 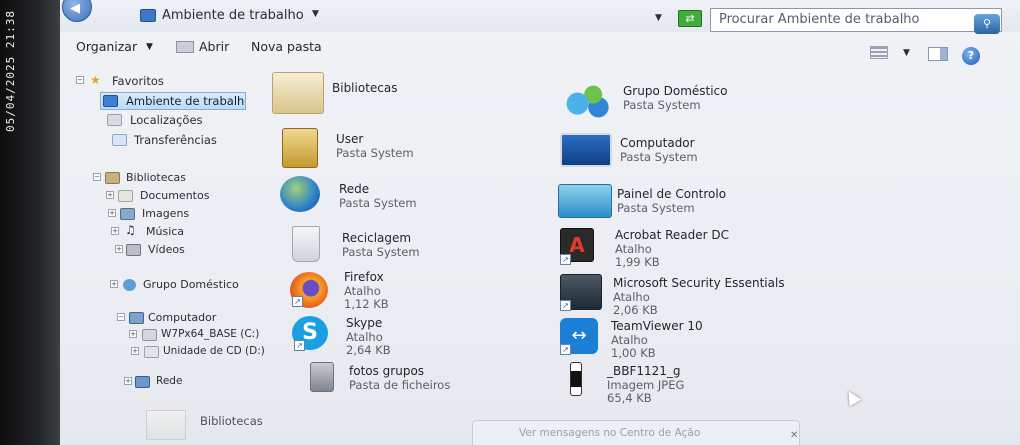 What do you see at coordinates (364, 277) in the screenshot?
I see `item-label: Firefox` at bounding box center [364, 277].